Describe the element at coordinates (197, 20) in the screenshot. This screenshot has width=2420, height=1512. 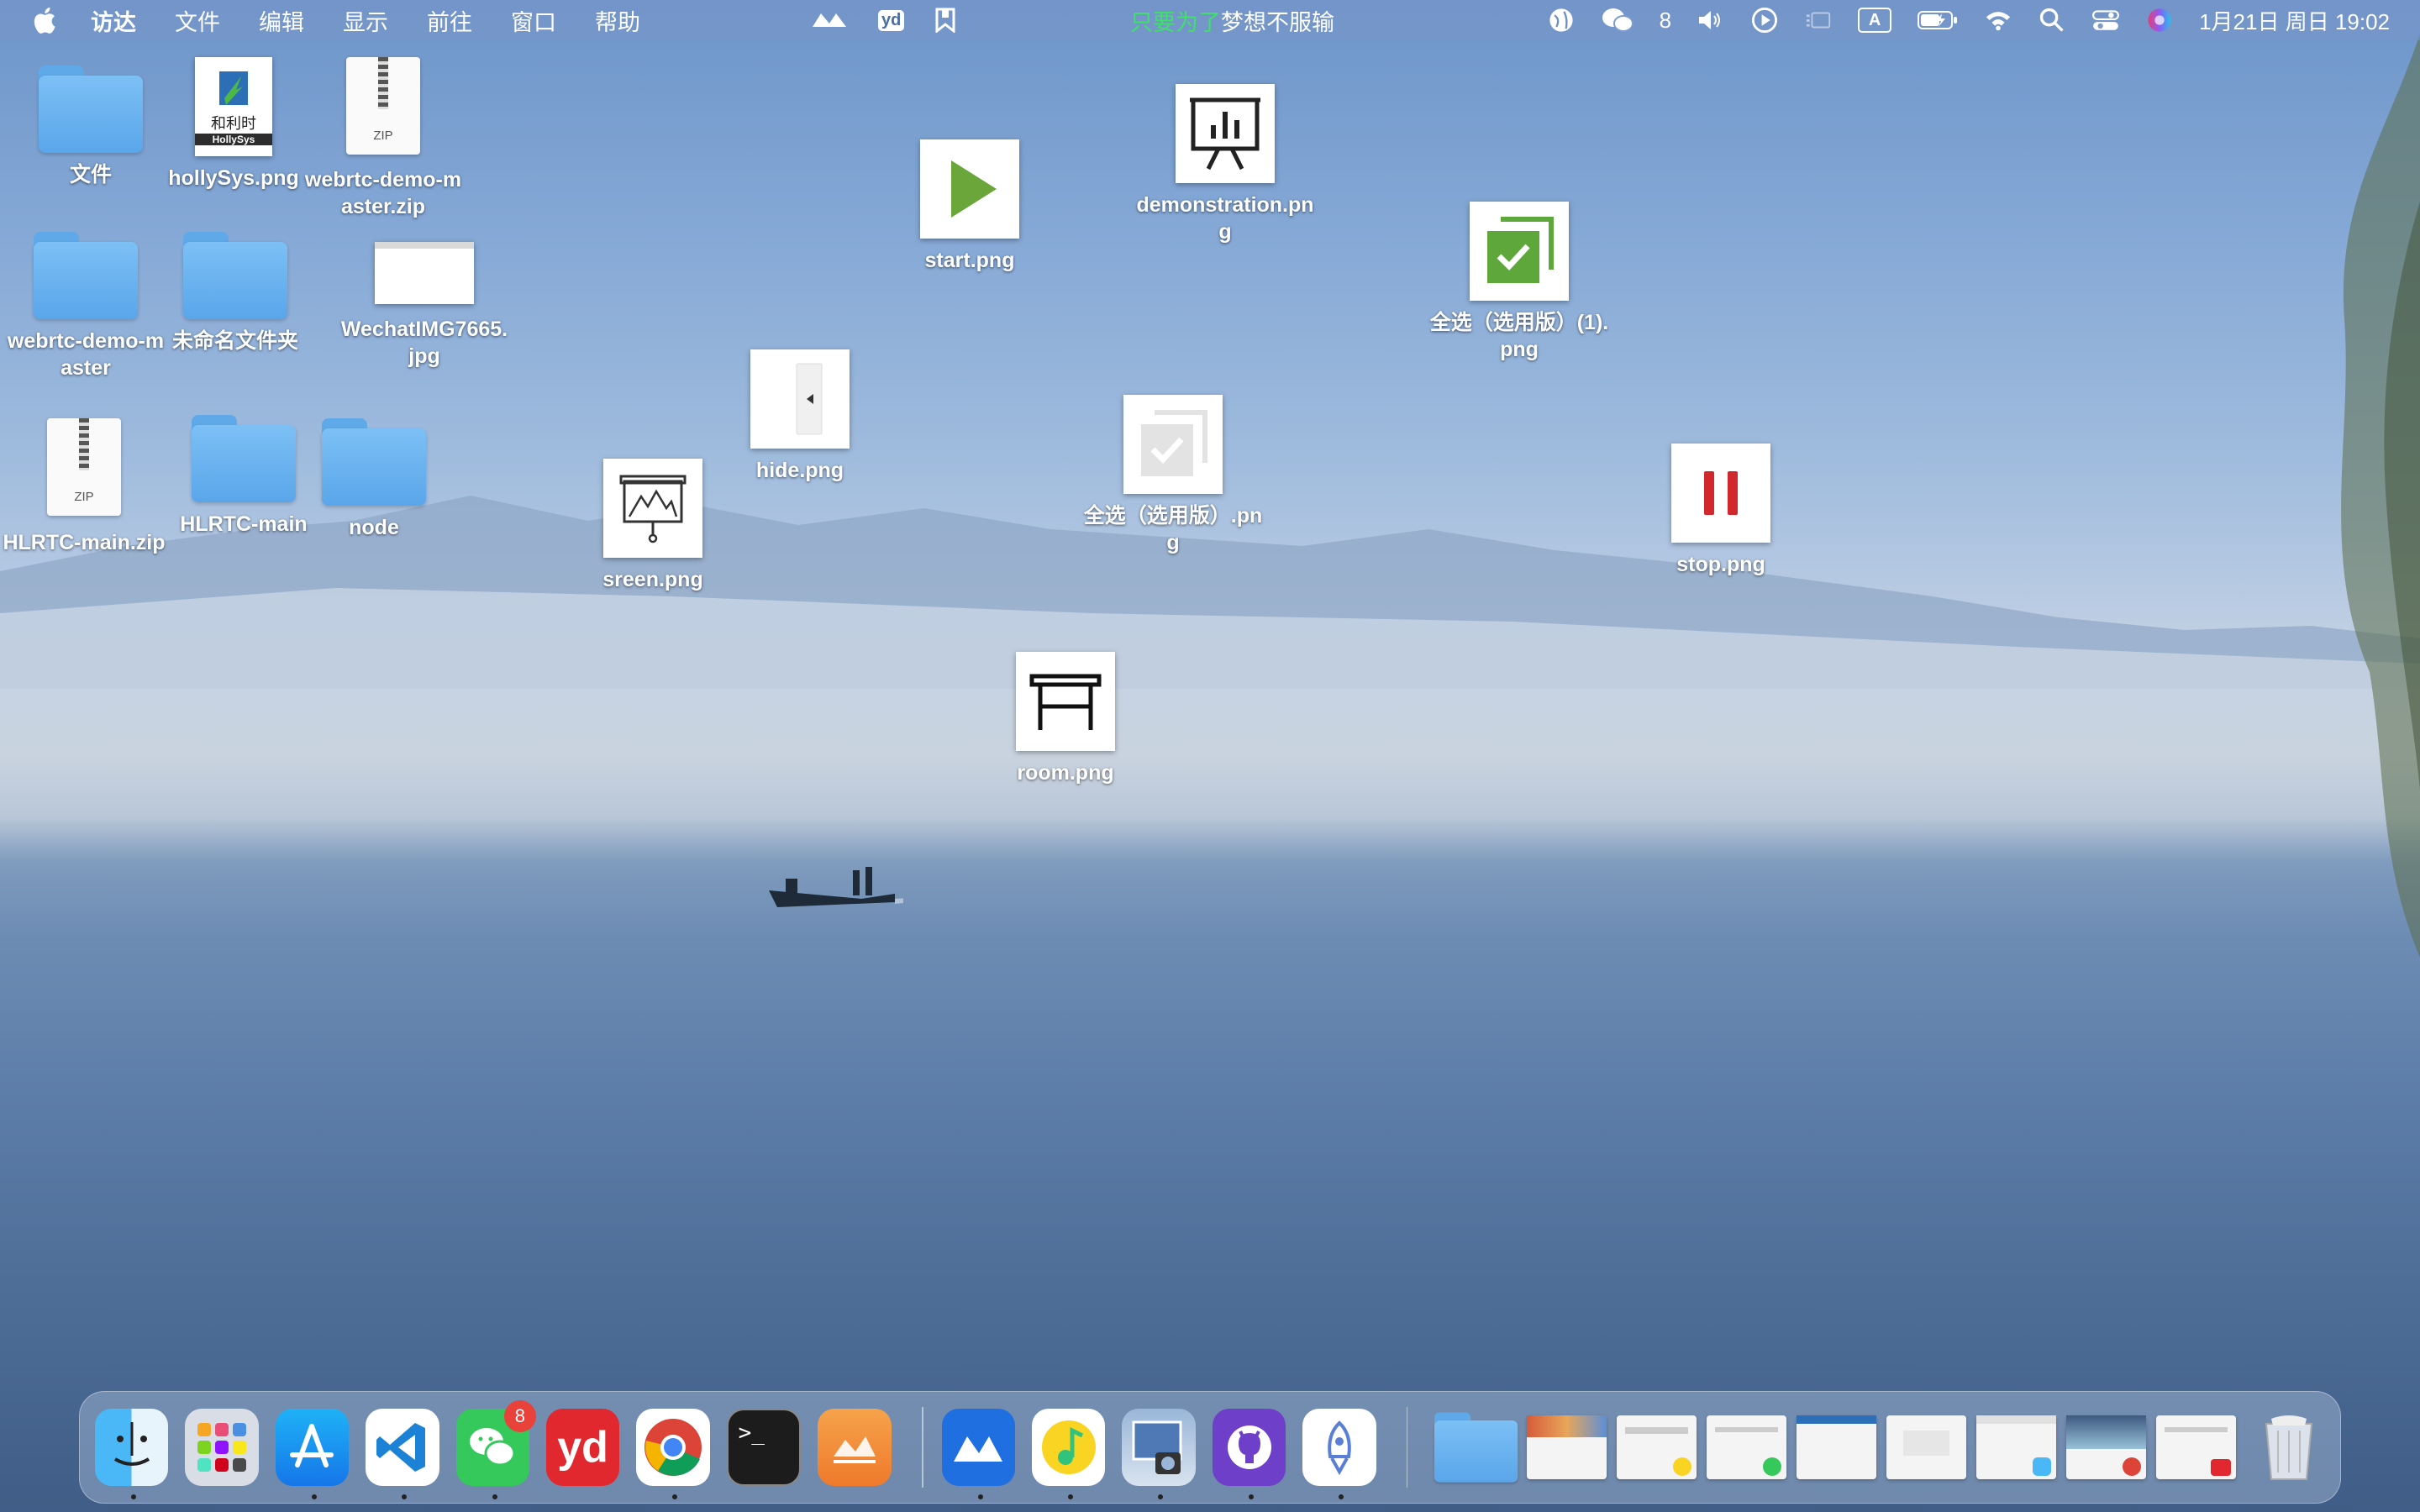
I see `menu-file: 文件` at that location.